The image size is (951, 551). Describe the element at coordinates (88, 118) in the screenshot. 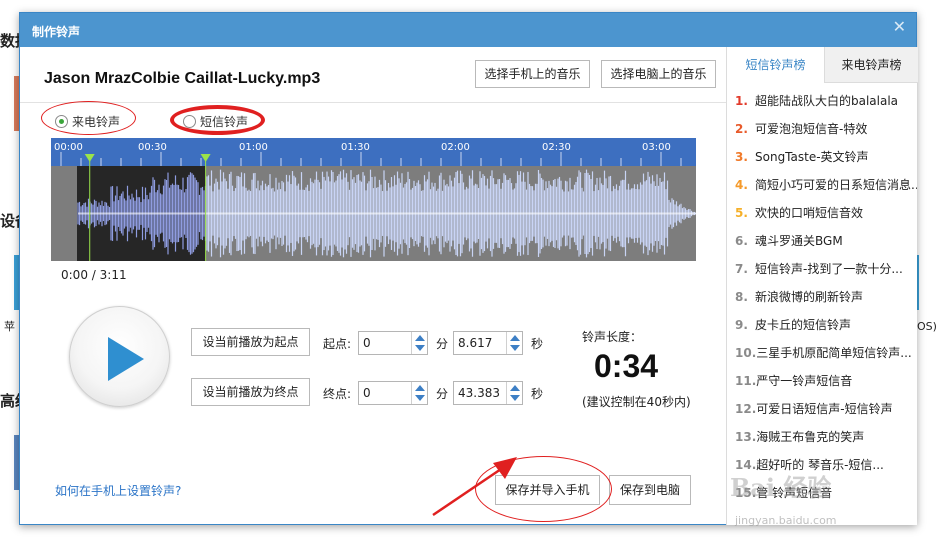

I see `annotation-oval-call` at that location.